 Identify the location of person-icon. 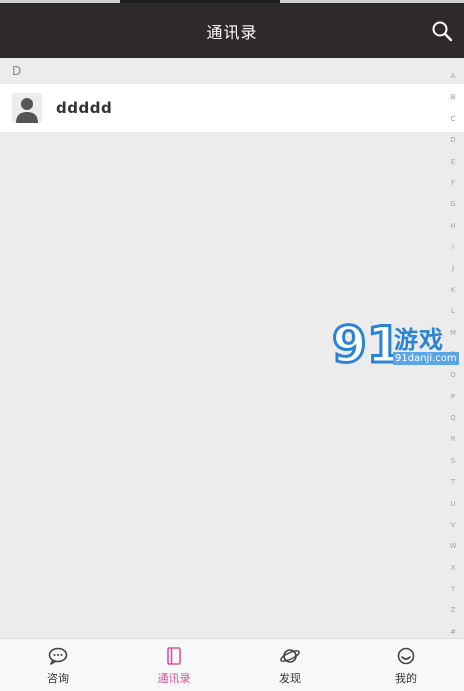
(27, 108).